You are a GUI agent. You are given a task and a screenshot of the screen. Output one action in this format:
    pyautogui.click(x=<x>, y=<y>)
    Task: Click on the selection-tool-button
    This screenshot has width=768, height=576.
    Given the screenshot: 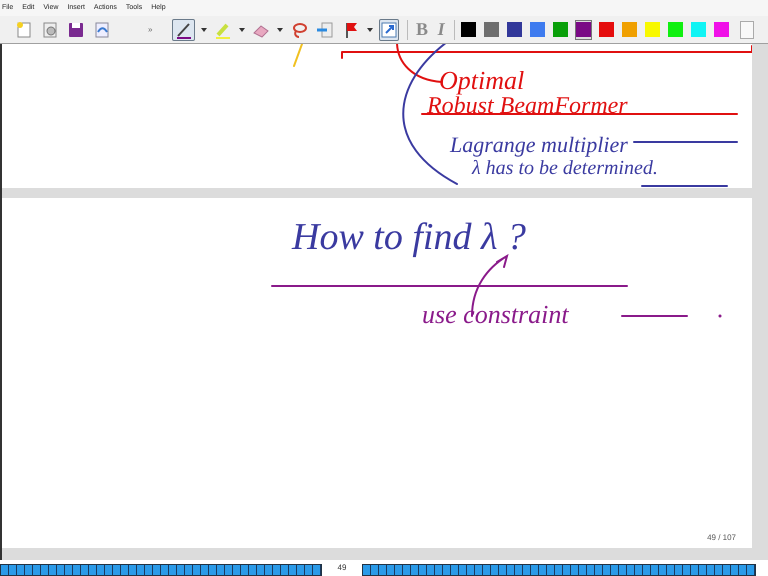 What is the action you would take?
    pyautogui.click(x=388, y=29)
    